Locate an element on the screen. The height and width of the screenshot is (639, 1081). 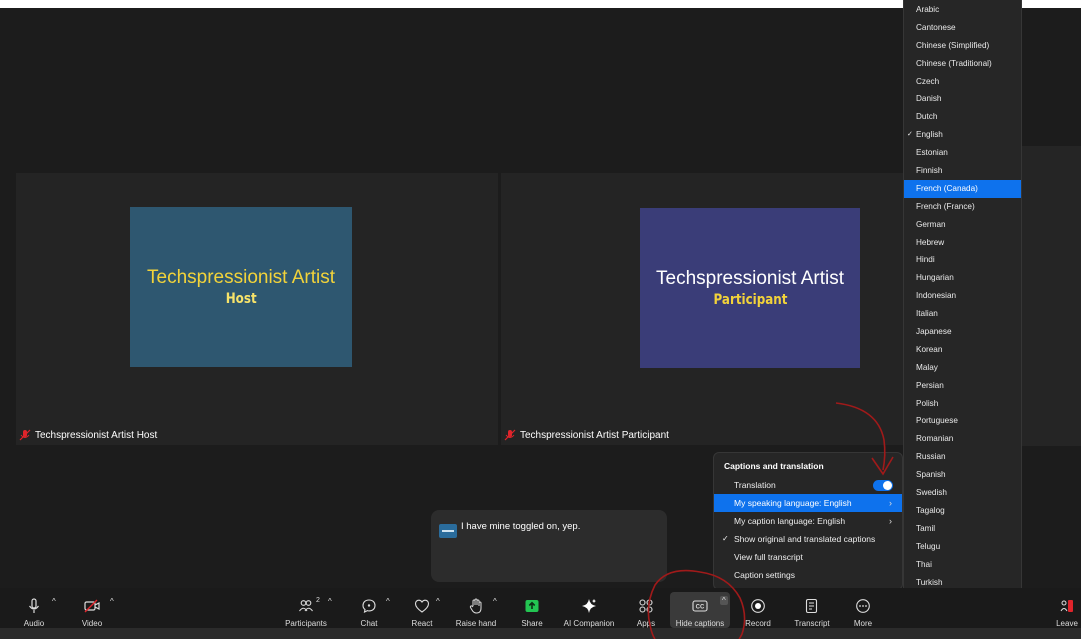
language-item: Chinese (Traditional) is located at coordinates (962, 64).